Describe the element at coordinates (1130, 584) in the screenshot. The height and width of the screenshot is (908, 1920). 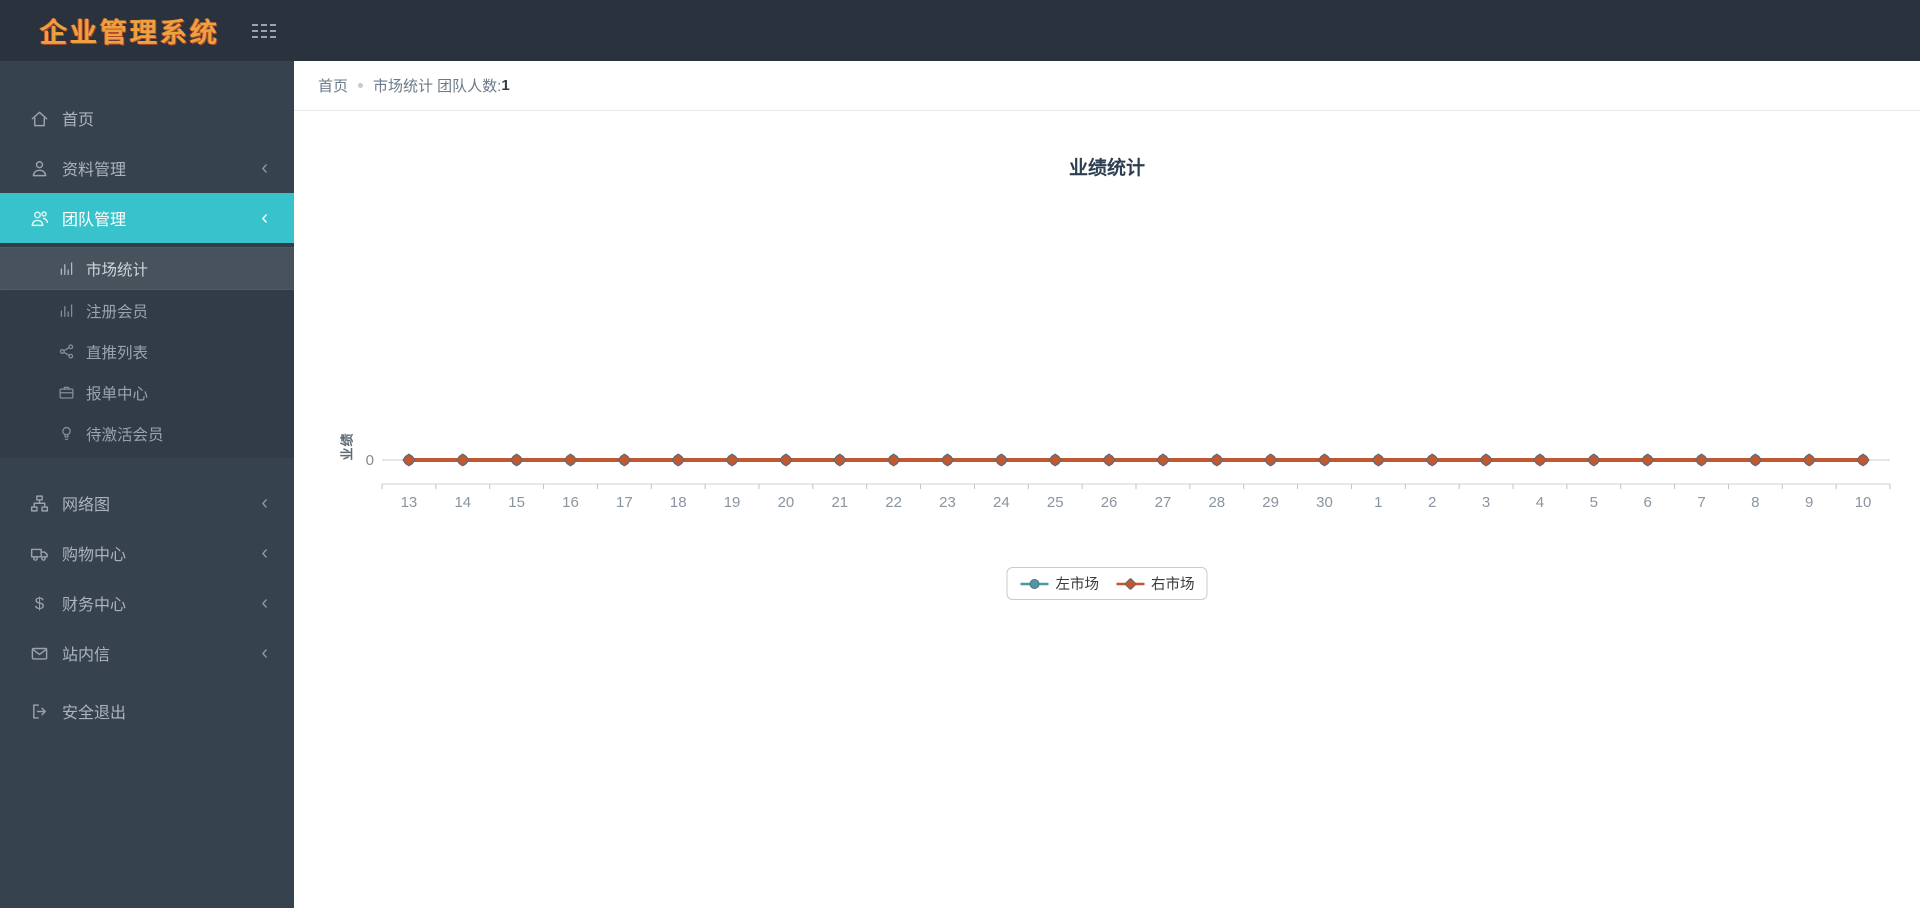
I see `right-market-marker-icon` at that location.